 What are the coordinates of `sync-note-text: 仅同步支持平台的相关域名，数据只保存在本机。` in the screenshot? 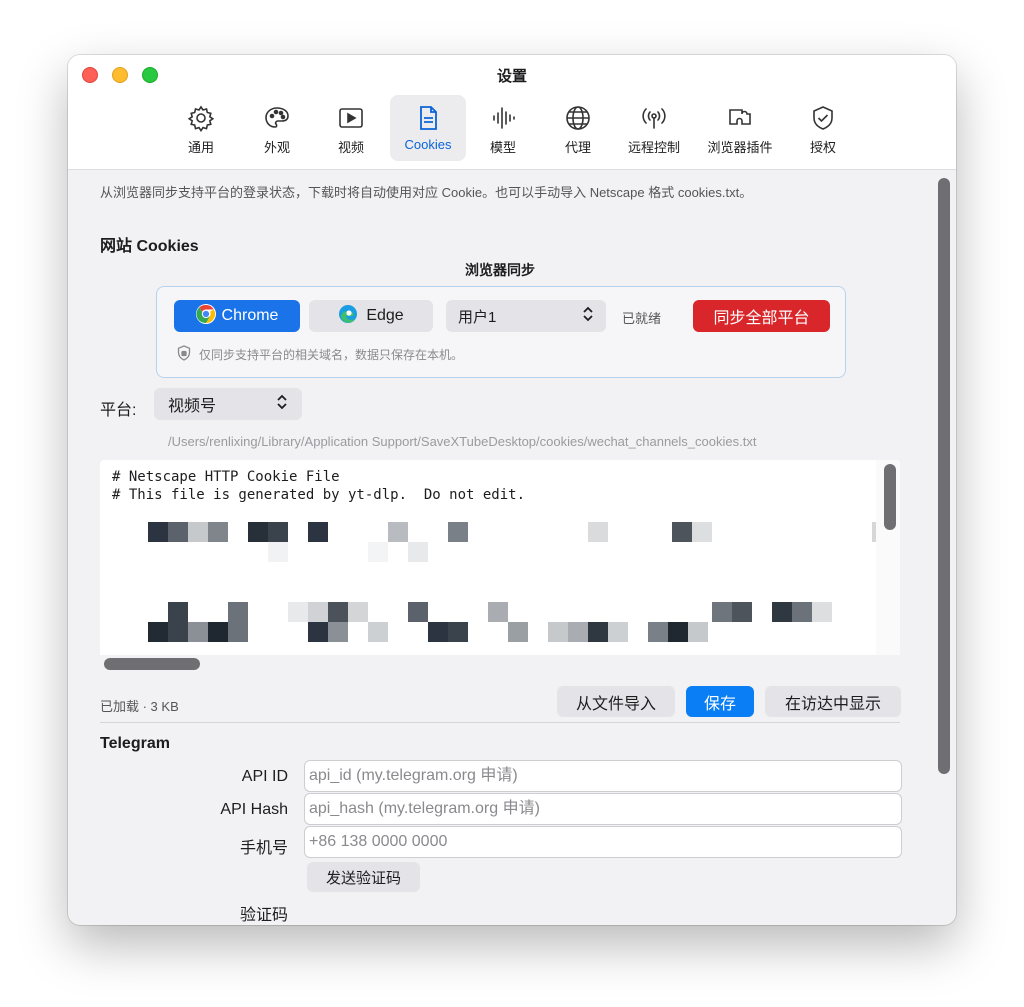 It's located at (331, 355).